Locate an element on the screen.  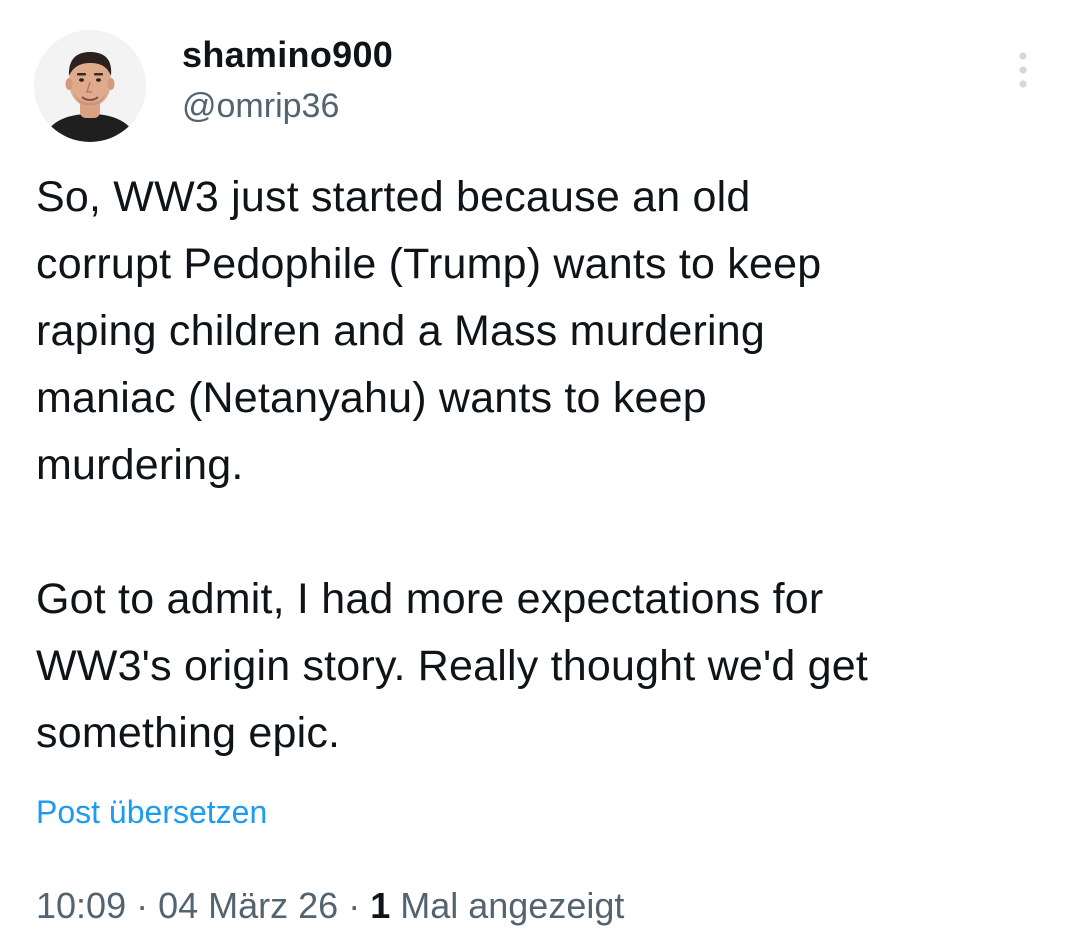
author-display-name: shamino900 is located at coordinates (287, 55).